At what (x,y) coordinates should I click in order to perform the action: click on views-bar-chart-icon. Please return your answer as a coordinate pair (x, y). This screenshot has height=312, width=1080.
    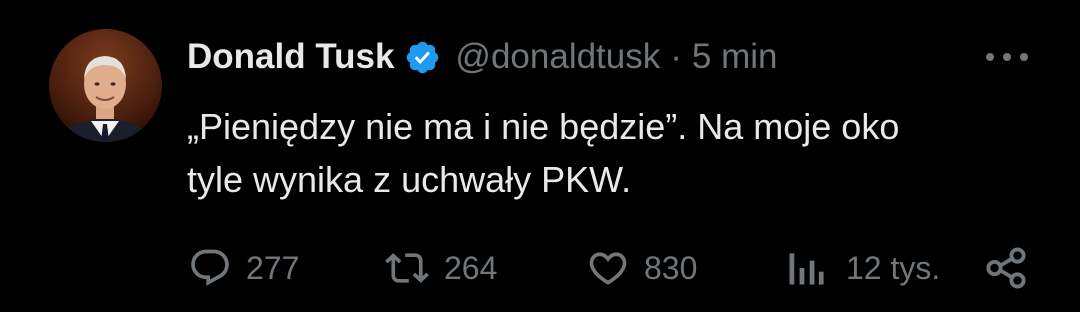
    Looking at the image, I should click on (806, 268).